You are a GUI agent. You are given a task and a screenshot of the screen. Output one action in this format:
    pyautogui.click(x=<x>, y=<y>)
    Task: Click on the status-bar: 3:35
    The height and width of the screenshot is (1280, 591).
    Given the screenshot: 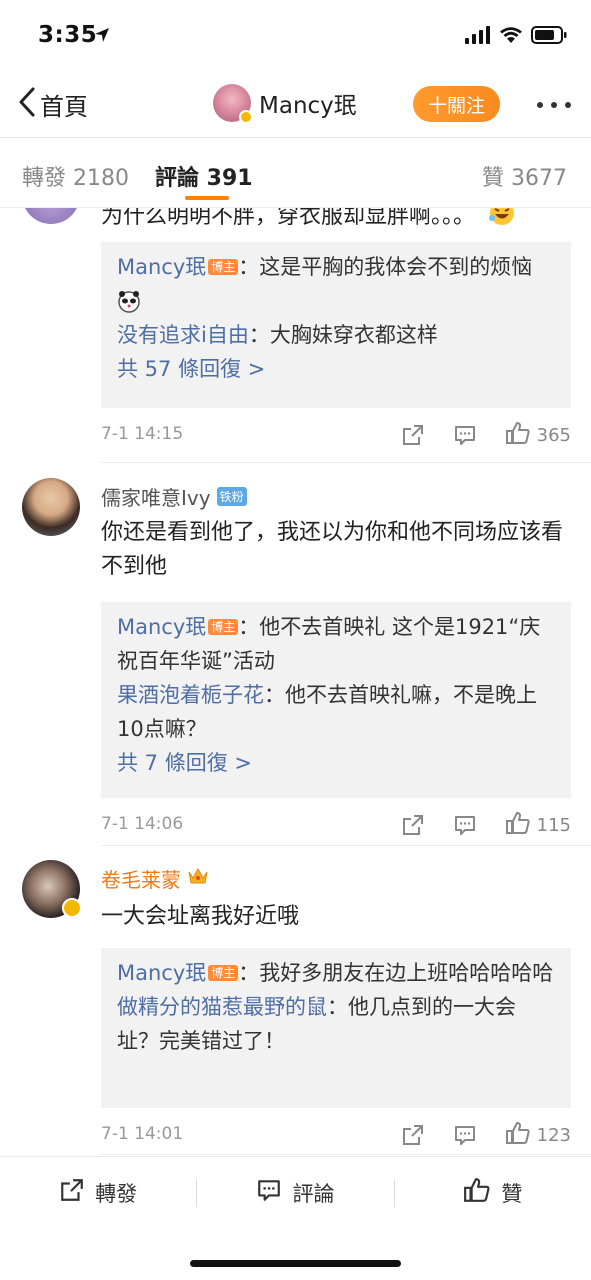 What is the action you would take?
    pyautogui.click(x=295, y=36)
    